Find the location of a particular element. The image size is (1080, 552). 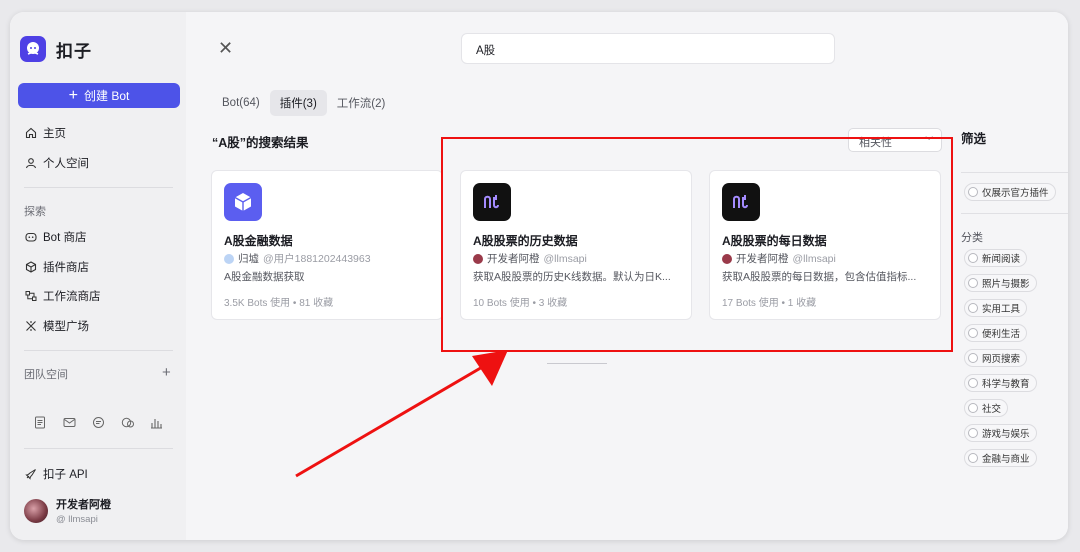

author-name: 归墟 is located at coordinates (248, 259).